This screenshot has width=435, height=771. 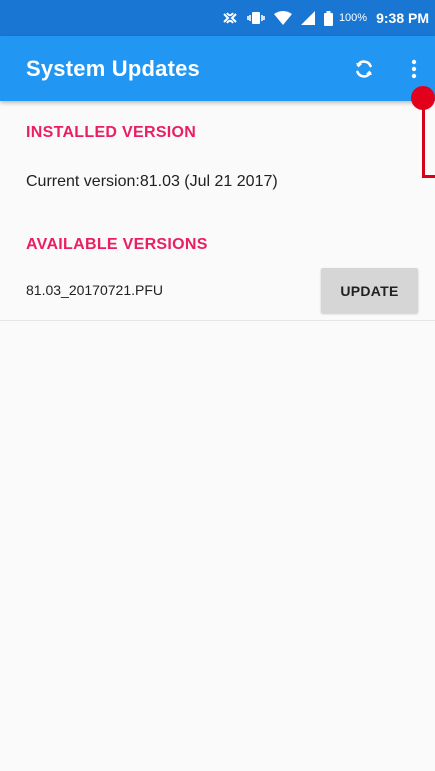 I want to click on overflow-menu-icon, so click(x=414, y=69).